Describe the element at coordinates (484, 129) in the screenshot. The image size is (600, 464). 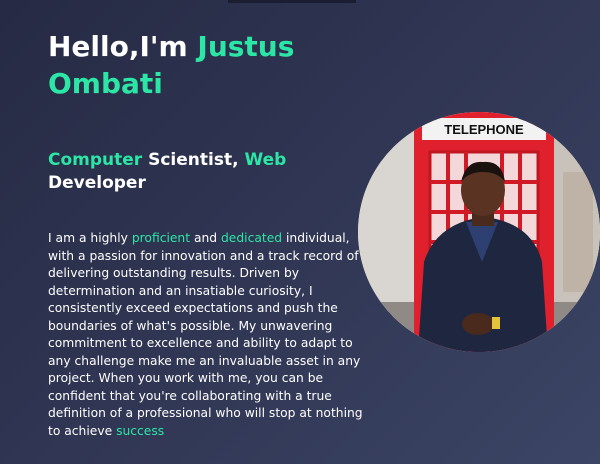
I see `booth-sign: TELEPHONE` at that location.